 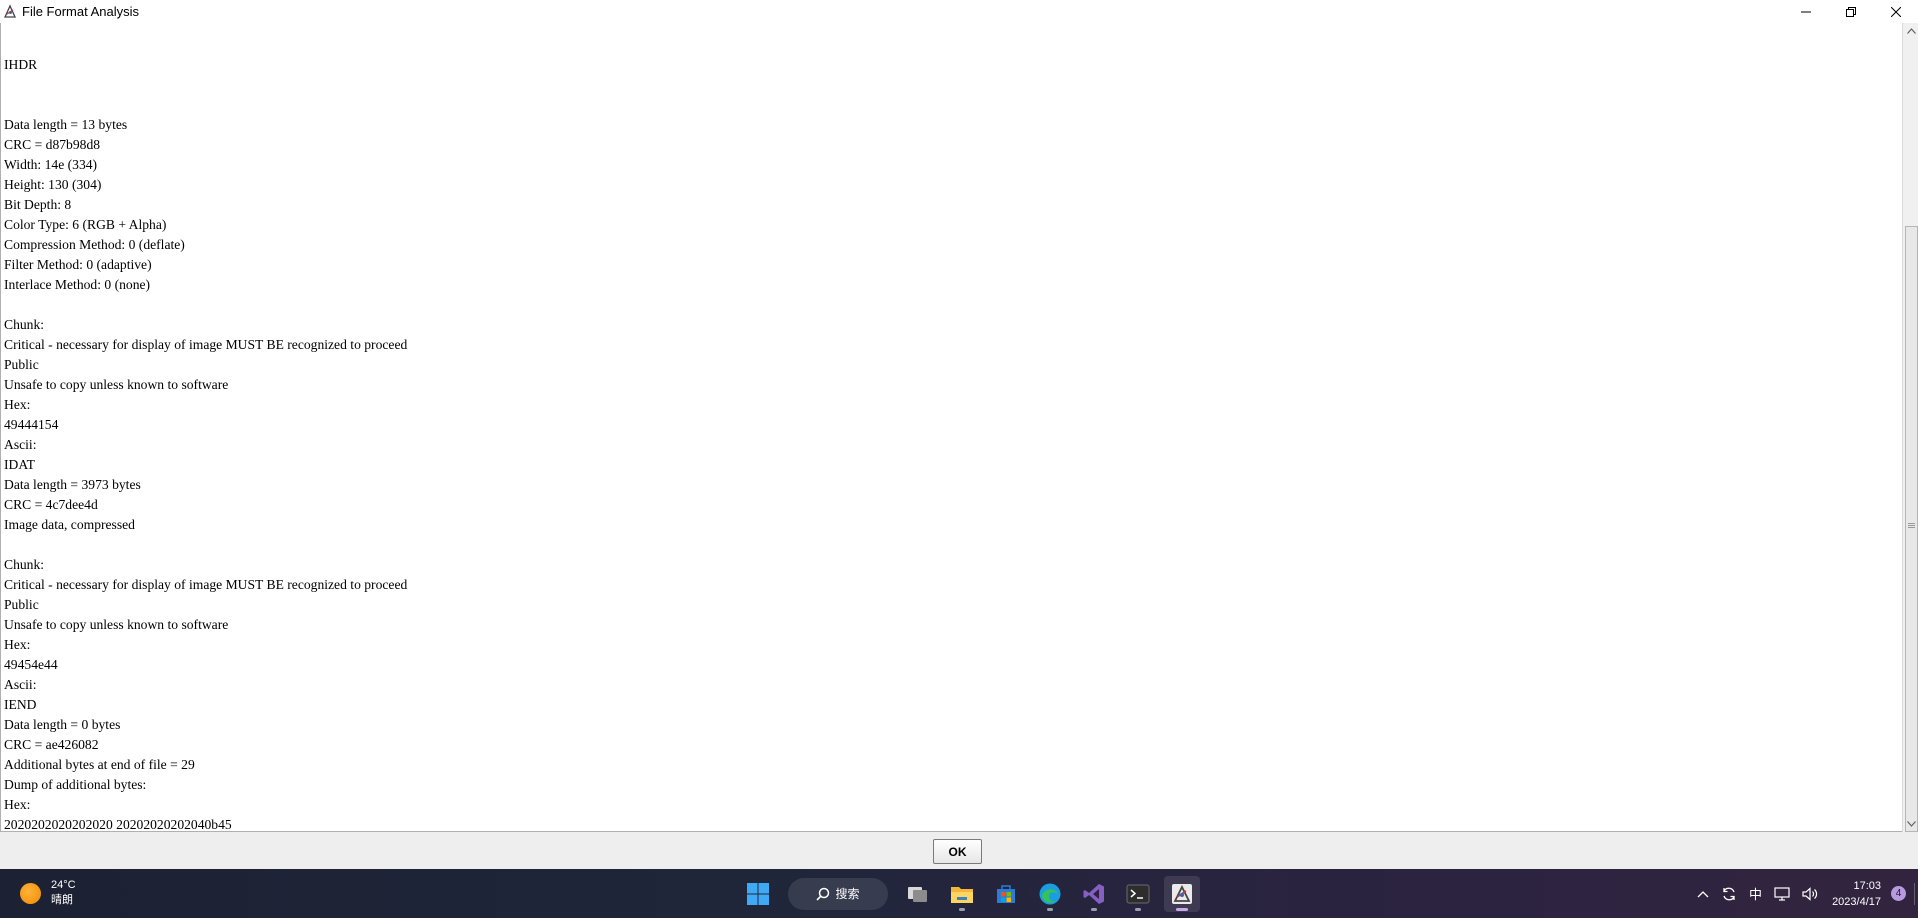 I want to click on text-line: Filter Method: 0 (adaptive), so click(x=78, y=264).